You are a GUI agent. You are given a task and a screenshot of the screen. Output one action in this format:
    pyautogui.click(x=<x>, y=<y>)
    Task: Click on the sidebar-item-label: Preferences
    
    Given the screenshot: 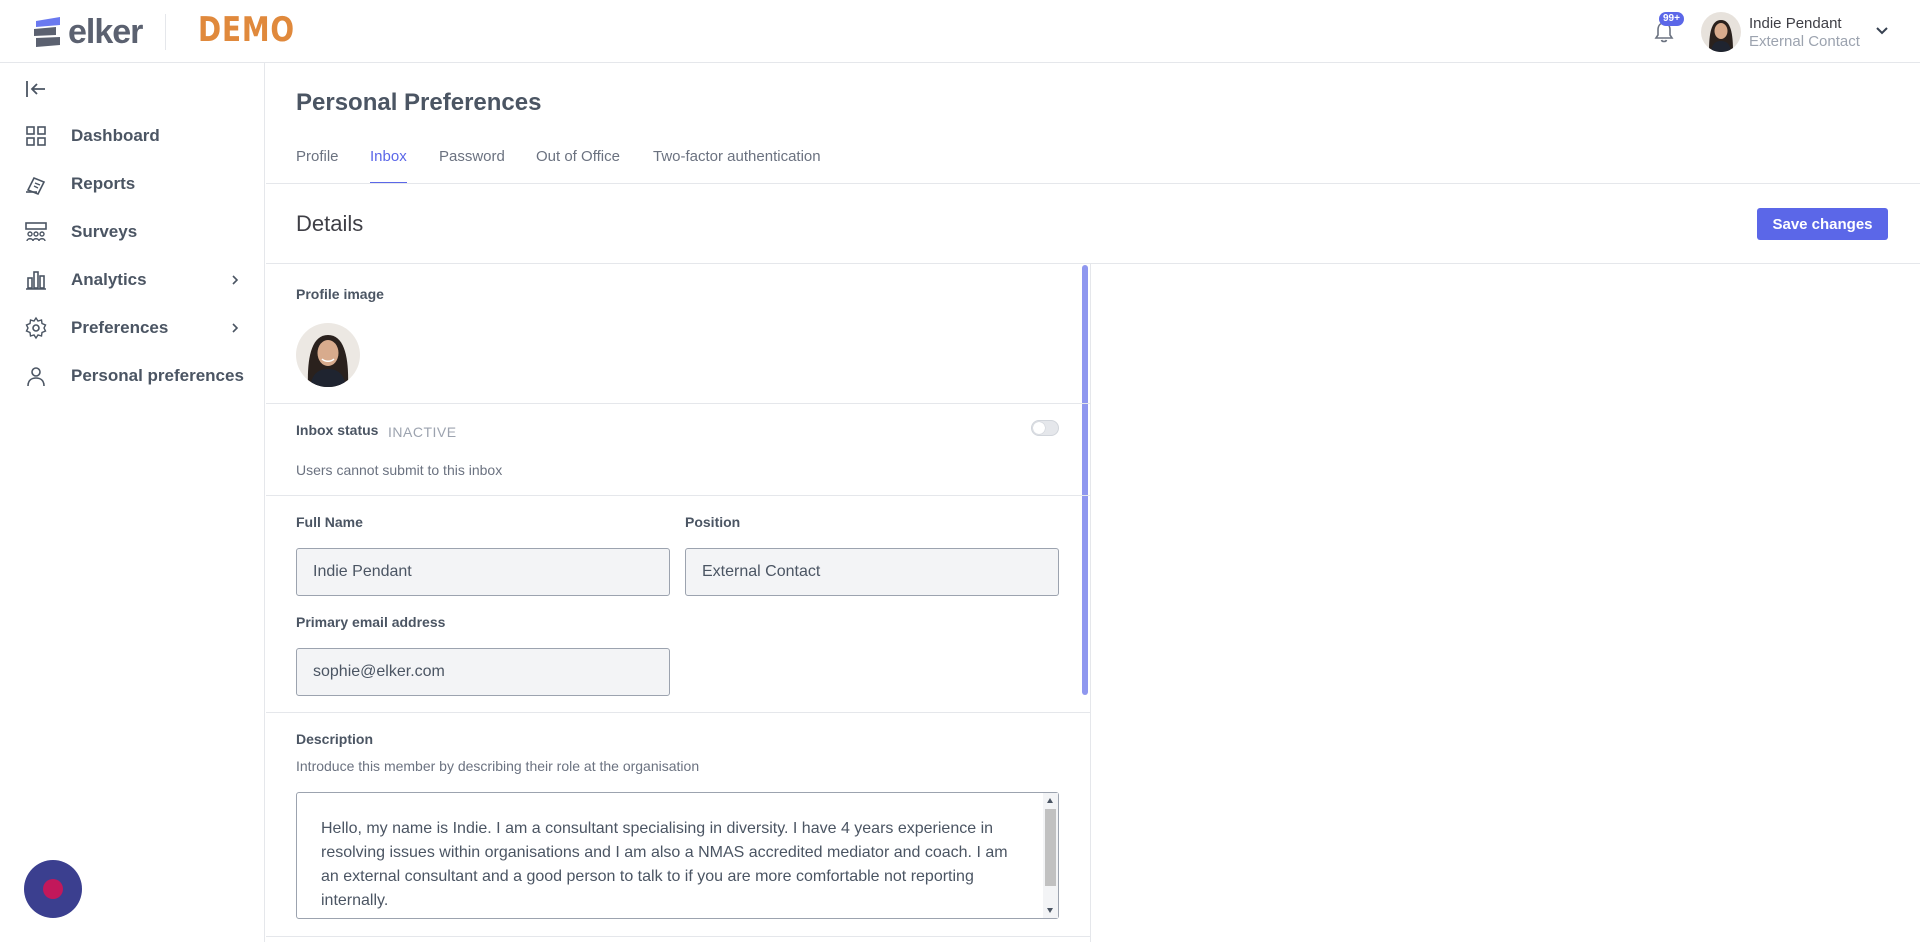 What is the action you would take?
    pyautogui.click(x=120, y=327)
    